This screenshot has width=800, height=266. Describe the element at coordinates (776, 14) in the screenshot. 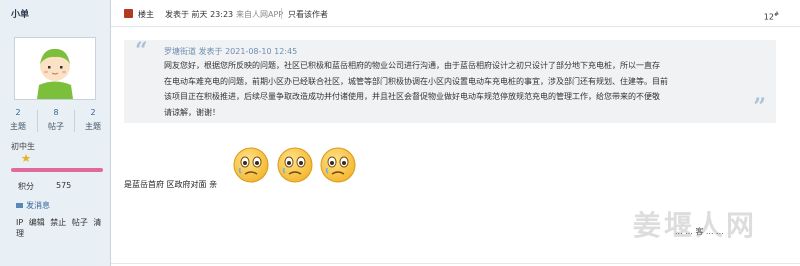

I see `floor-suffix: #` at that location.